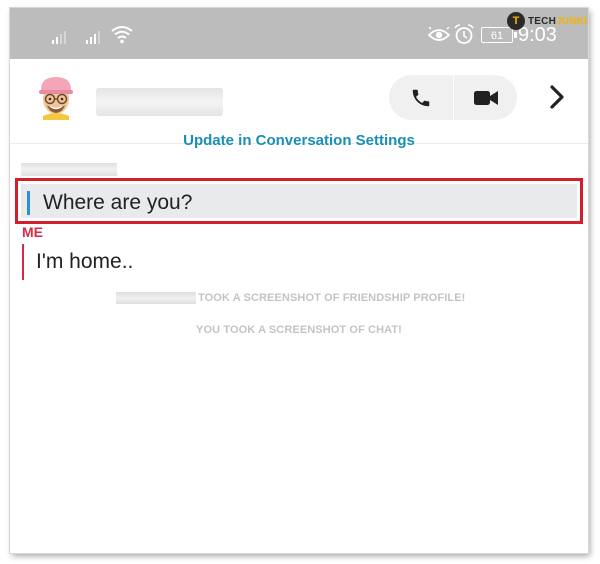  What do you see at coordinates (122, 35) in the screenshot?
I see `wifi-icon` at bounding box center [122, 35].